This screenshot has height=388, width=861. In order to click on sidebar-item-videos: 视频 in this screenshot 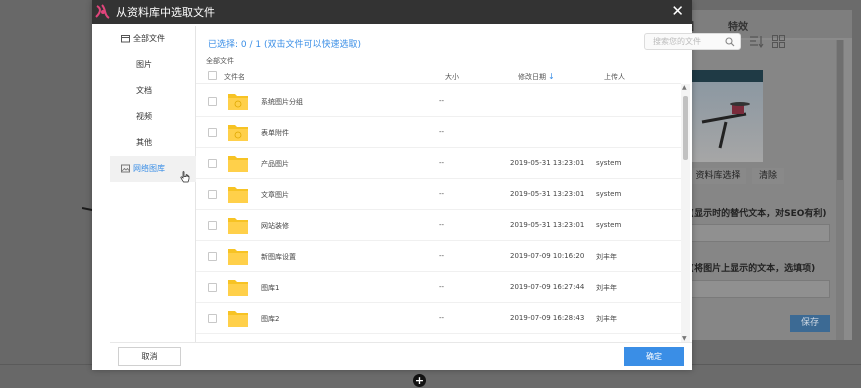, I will do `click(153, 117)`.